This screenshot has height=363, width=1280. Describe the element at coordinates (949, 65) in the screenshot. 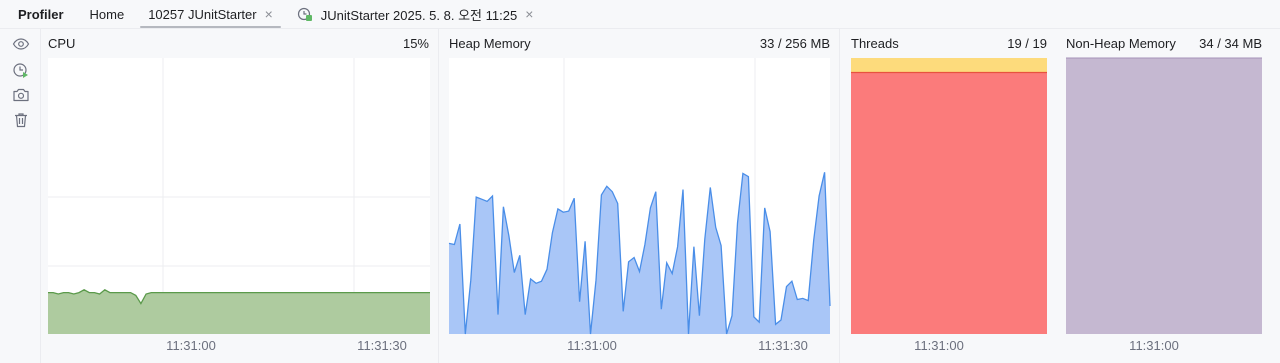

I see `threads-waiting-area` at that location.